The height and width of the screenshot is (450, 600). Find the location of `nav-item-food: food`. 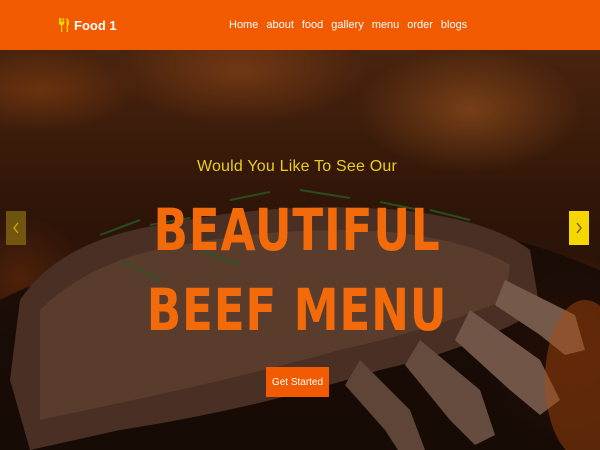

nav-item-food: food is located at coordinates (312, 25).